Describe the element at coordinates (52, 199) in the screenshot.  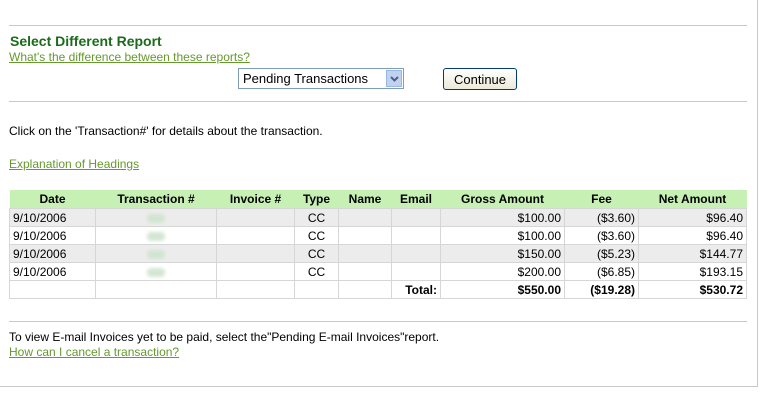
I see `col-date-header: Date` at that location.